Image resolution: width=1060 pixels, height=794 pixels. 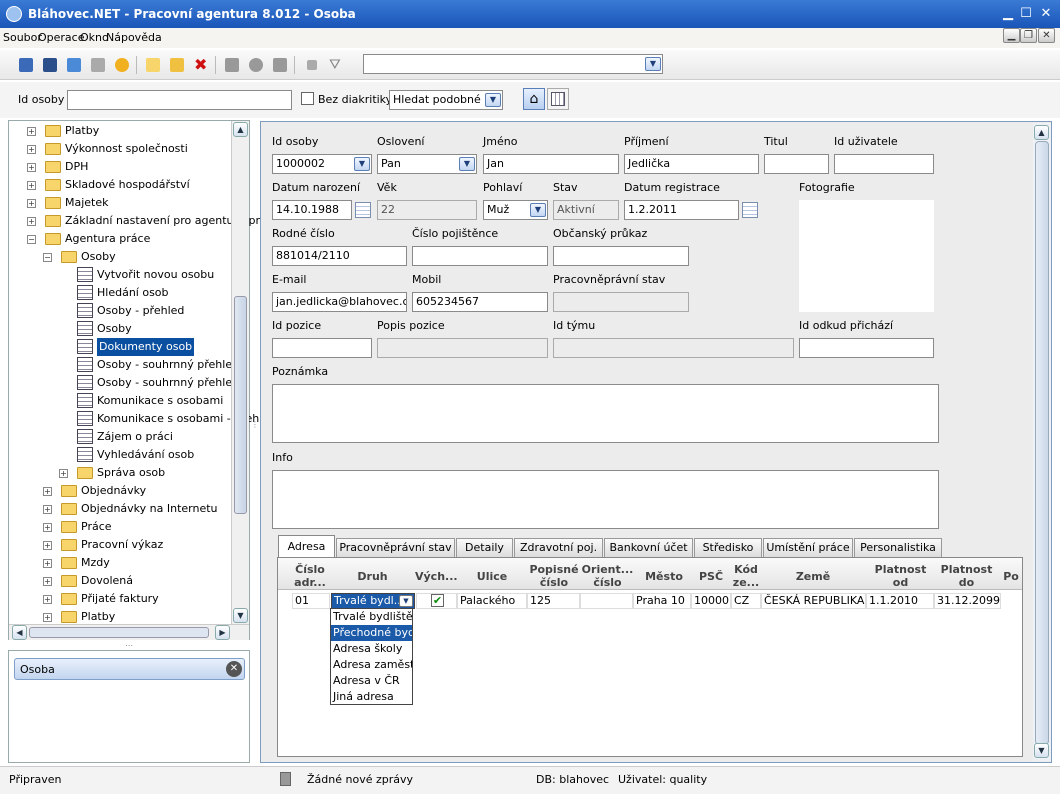 I want to click on open-window-item: Osoba ✕, so click(x=129, y=669).